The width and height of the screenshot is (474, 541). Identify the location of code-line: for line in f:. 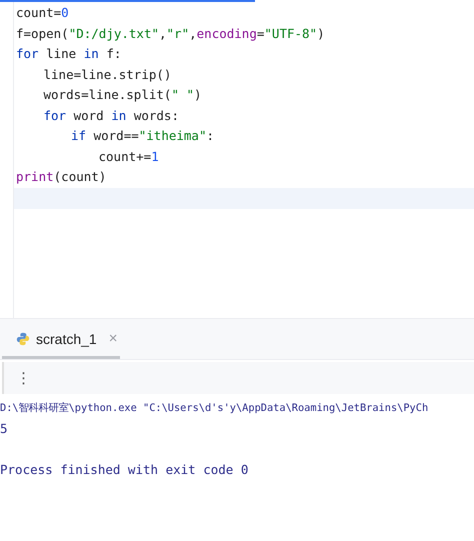
(69, 53).